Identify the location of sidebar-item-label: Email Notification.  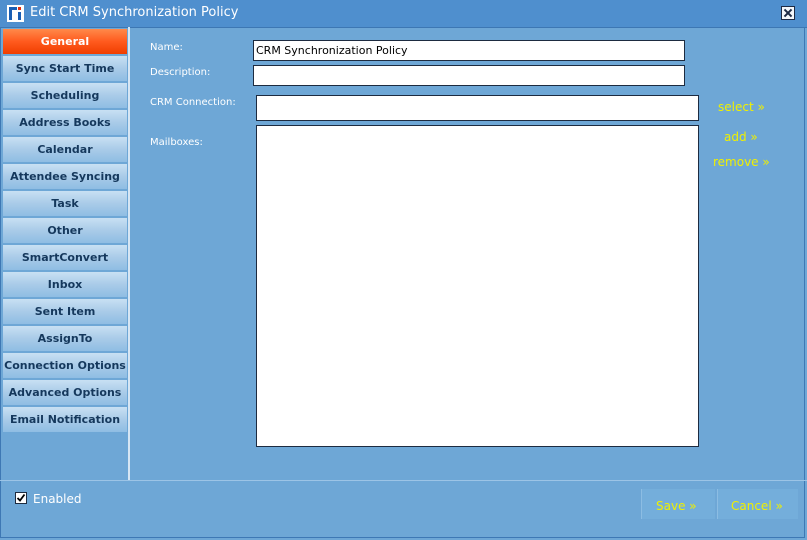
(65, 419).